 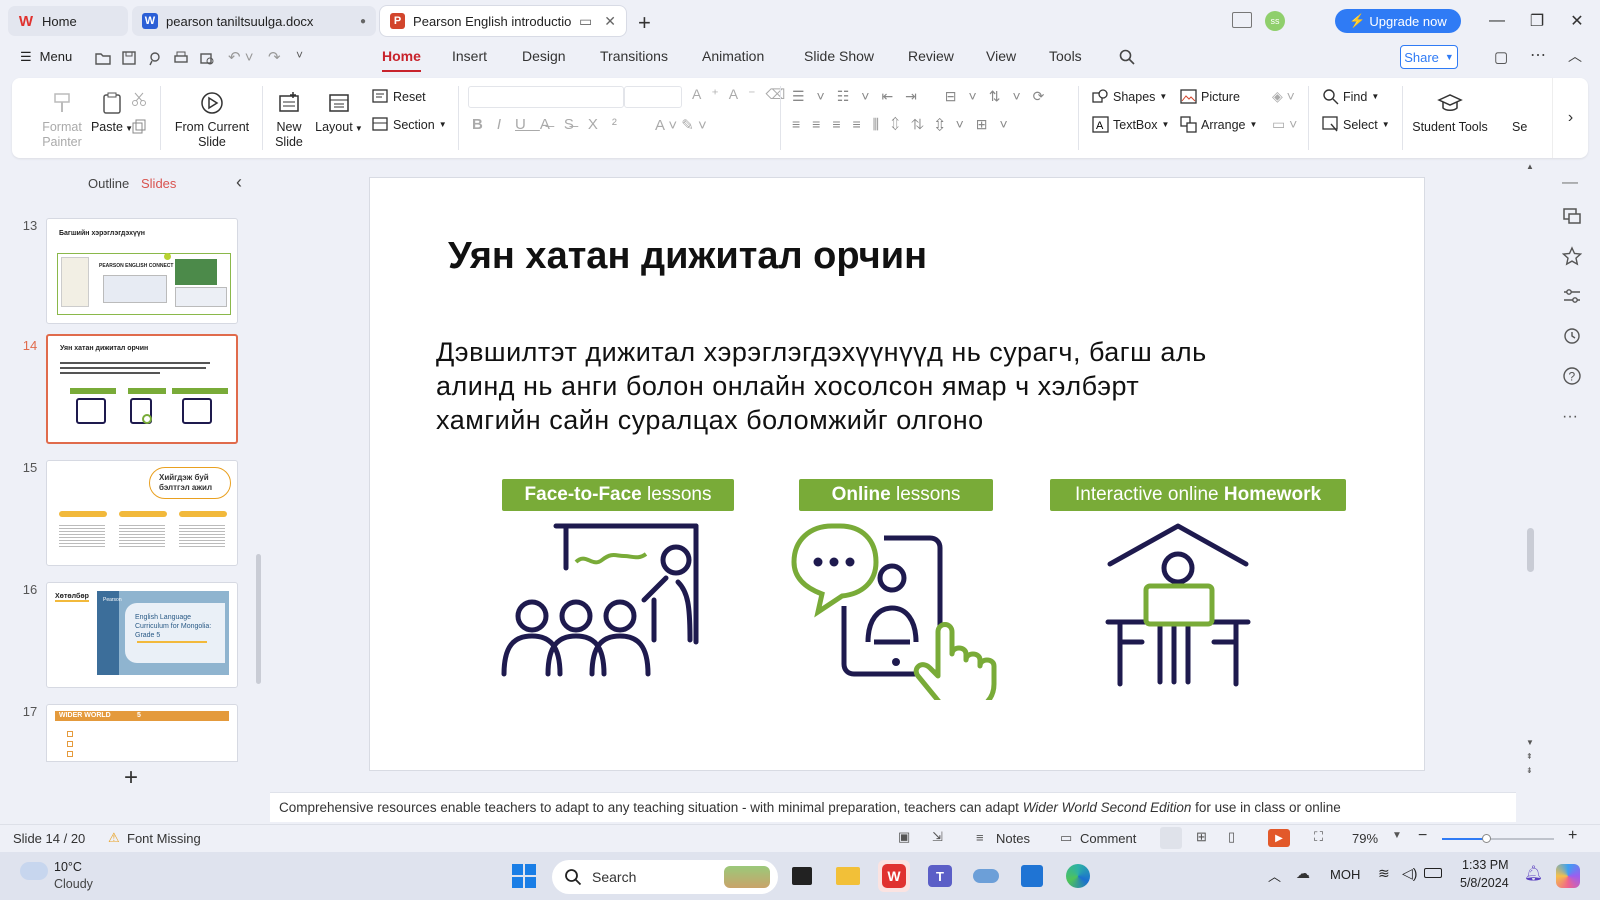 I want to click on save-icon, so click(x=129, y=58).